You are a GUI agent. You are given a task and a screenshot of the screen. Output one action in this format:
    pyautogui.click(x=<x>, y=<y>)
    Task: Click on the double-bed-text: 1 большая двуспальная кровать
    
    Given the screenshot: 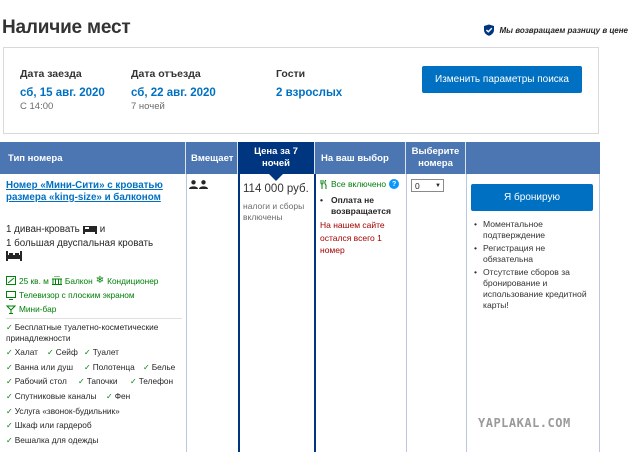 What is the action you would take?
    pyautogui.click(x=80, y=243)
    